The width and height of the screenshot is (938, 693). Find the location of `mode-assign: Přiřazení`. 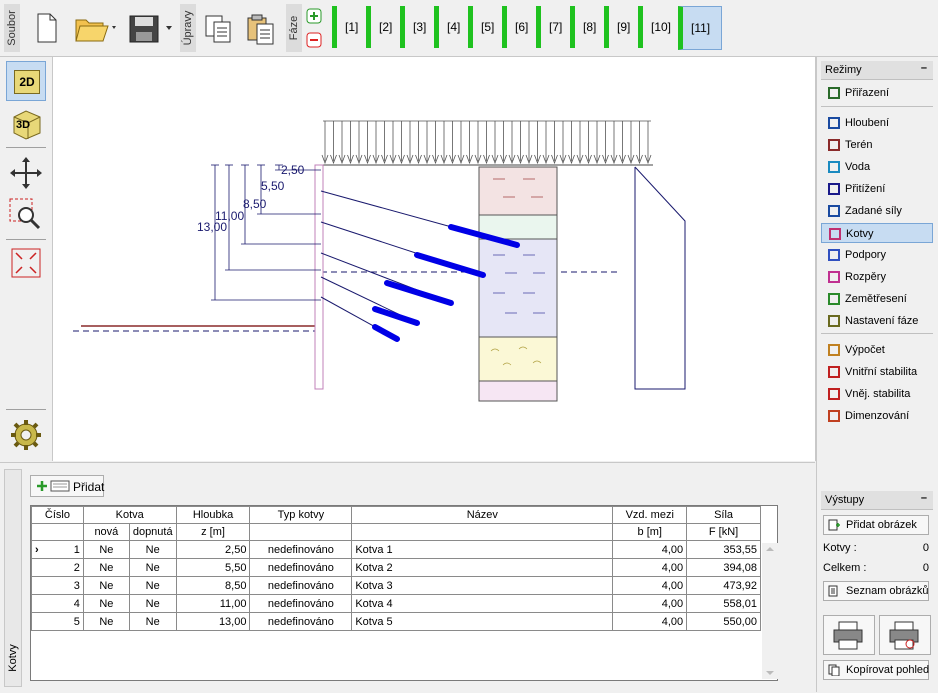

mode-assign: Přiřazení is located at coordinates (877, 93).